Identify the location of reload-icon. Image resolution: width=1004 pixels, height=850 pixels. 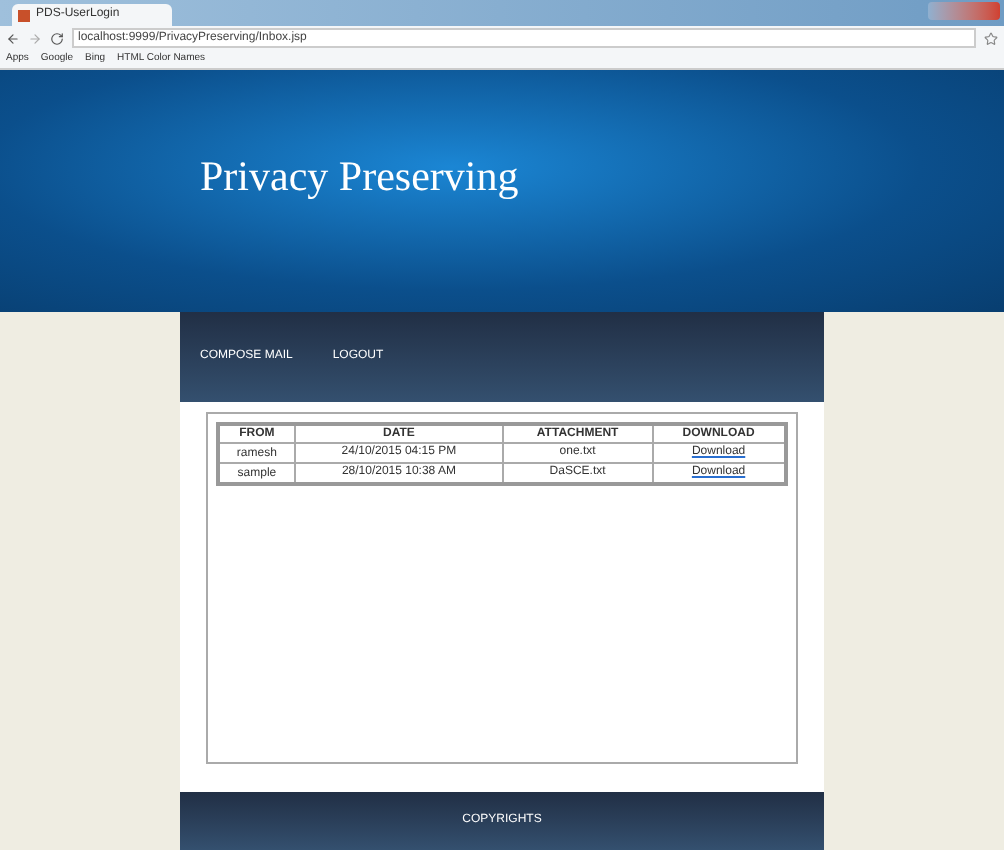
(57, 38).